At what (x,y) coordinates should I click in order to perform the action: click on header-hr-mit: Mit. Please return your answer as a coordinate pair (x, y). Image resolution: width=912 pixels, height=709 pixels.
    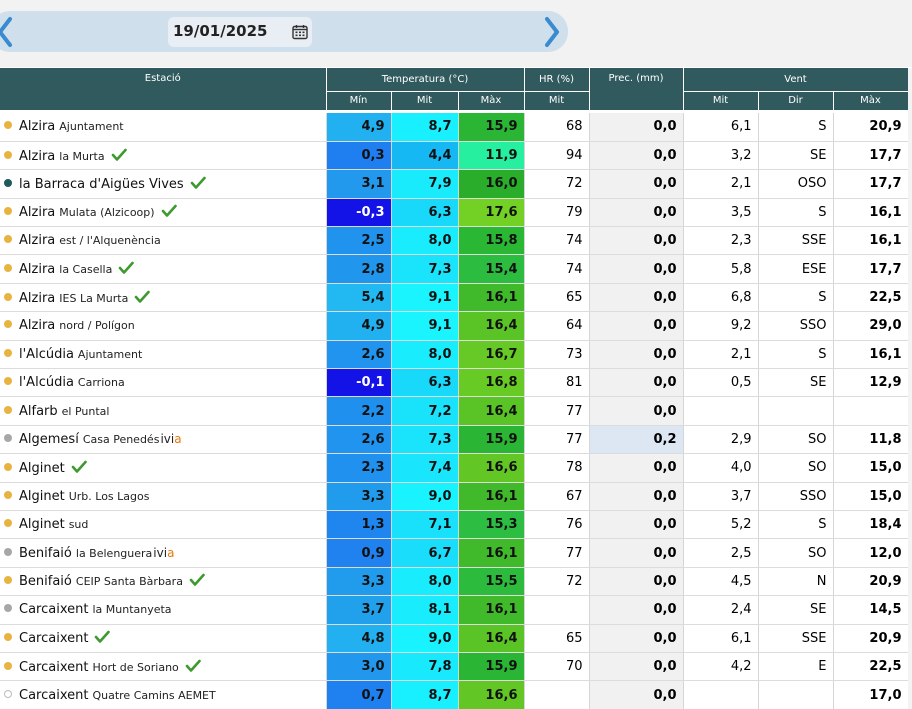
    Looking at the image, I should click on (557, 100).